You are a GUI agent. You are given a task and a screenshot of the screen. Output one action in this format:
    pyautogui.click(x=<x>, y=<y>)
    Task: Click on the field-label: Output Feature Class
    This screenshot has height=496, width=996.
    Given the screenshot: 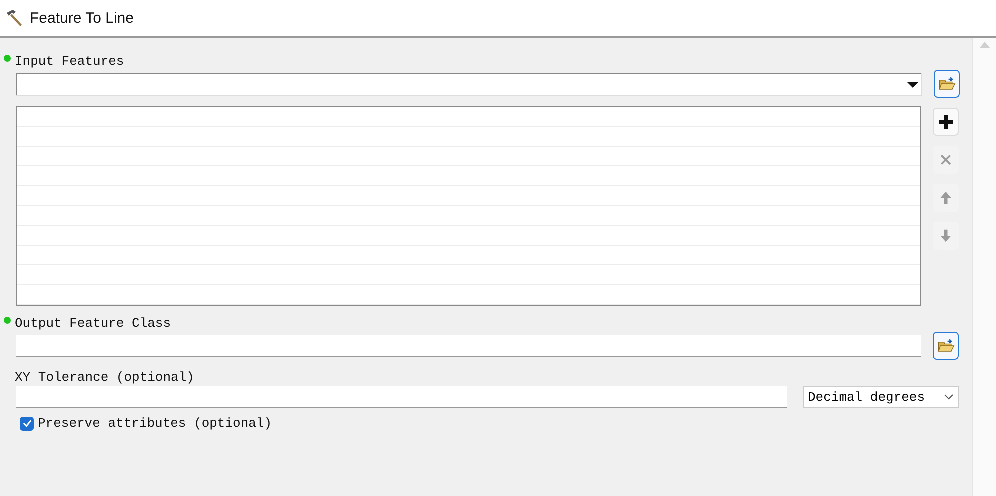 What is the action you would take?
    pyautogui.click(x=93, y=323)
    